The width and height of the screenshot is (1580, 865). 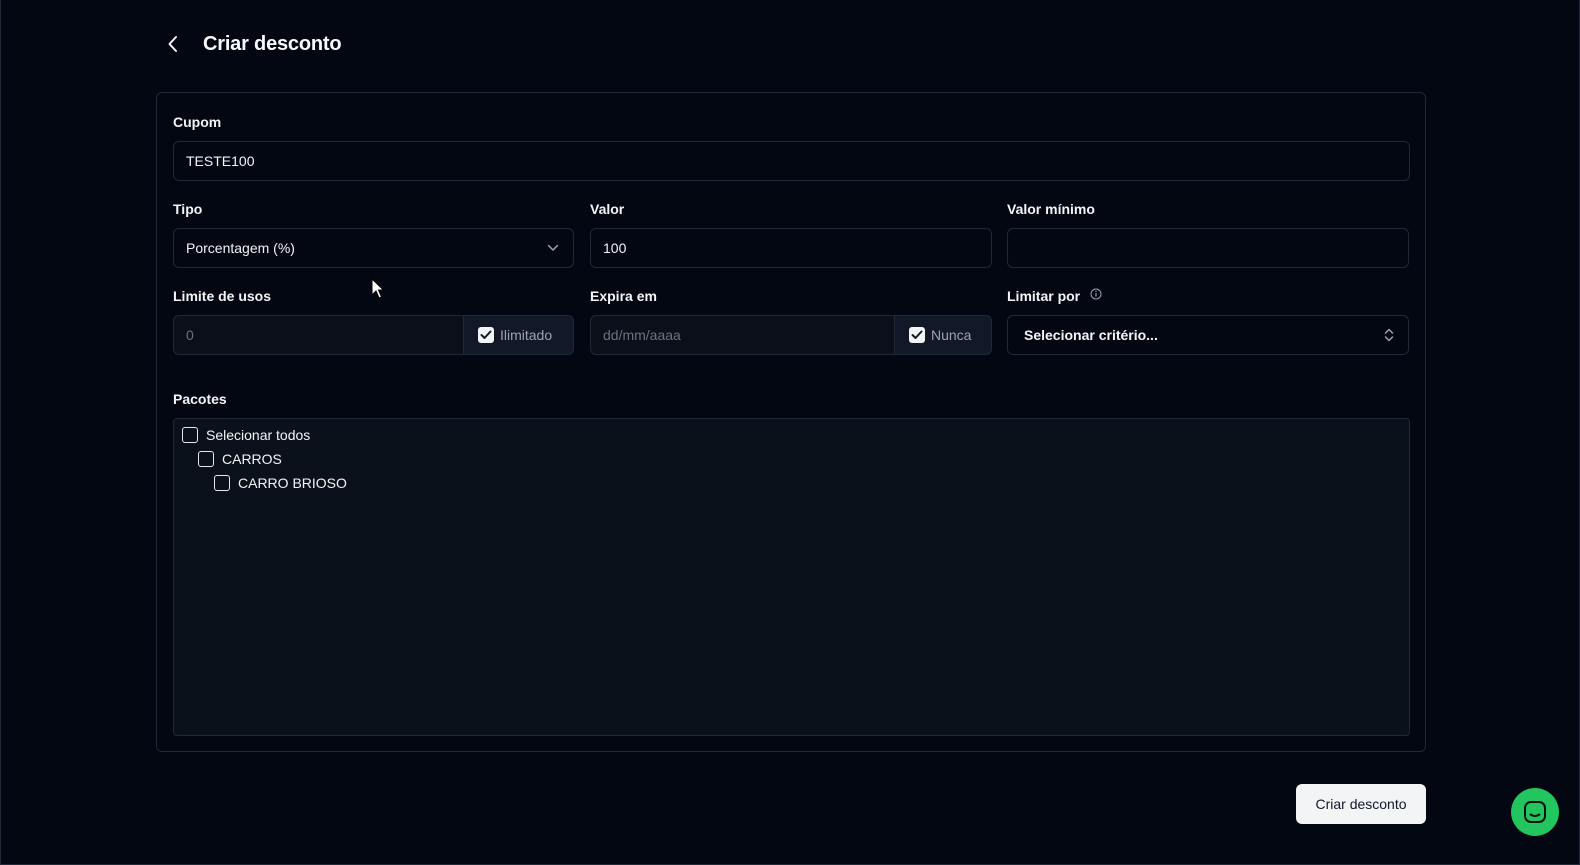 I want to click on limit-by-label: Limitar por, so click(x=1054, y=296).